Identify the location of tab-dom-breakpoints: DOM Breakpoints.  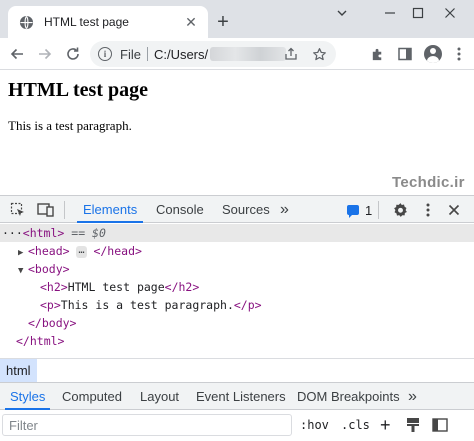
(348, 396).